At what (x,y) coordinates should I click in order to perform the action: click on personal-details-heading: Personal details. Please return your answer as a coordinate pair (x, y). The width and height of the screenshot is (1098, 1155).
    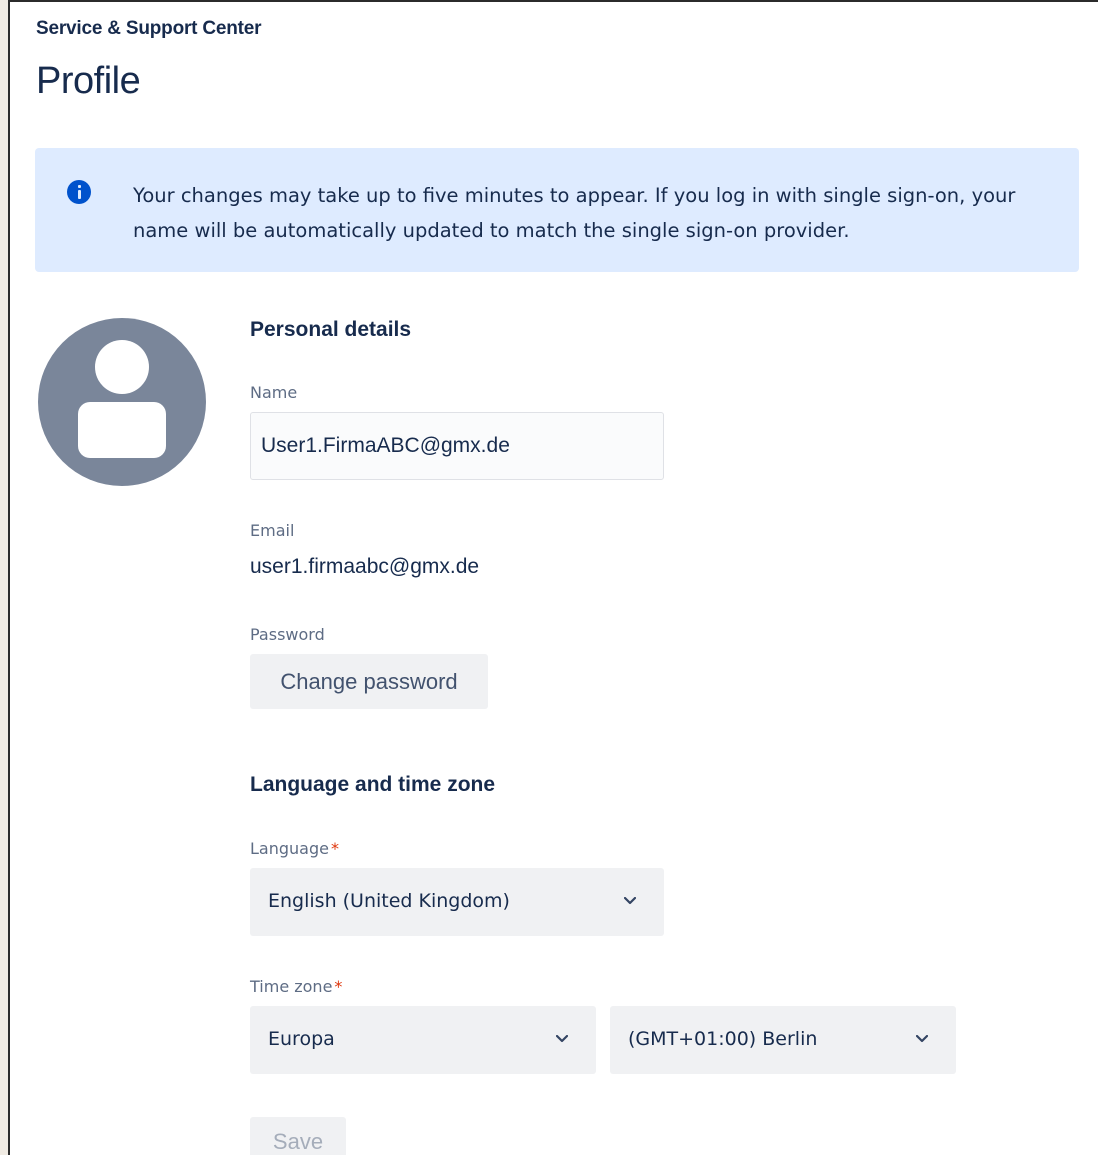
    Looking at the image, I should click on (331, 329).